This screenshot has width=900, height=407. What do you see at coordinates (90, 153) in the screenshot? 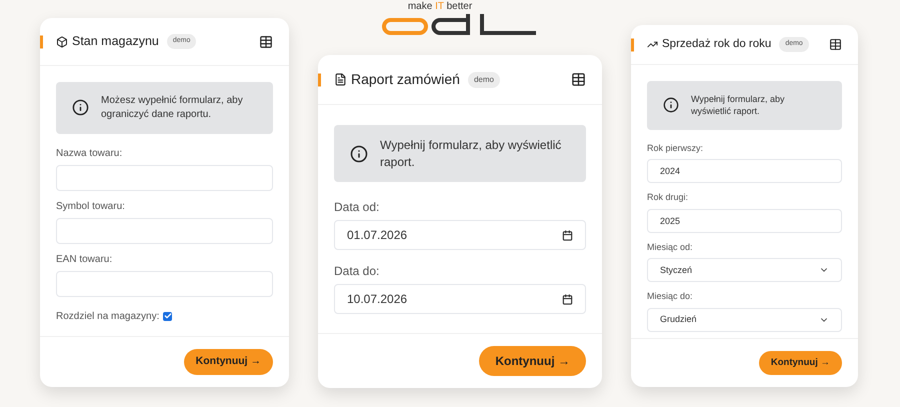
I see `field-label: Nazwa towaru:` at bounding box center [90, 153].